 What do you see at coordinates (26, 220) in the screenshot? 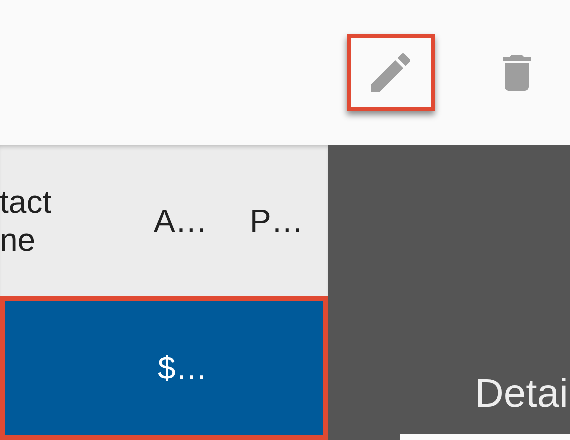
I see `column-header: tact ne` at bounding box center [26, 220].